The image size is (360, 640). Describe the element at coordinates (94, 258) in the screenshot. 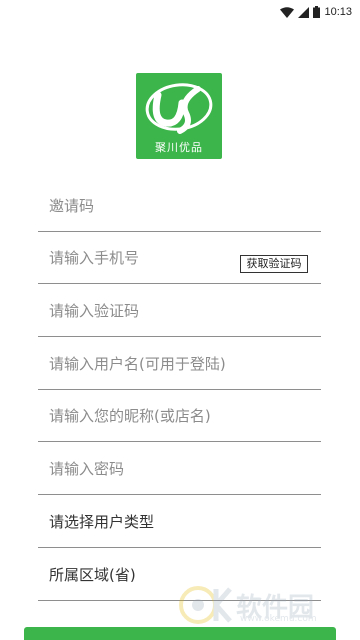

I see `phone-placeholder: 请输入手机号` at that location.